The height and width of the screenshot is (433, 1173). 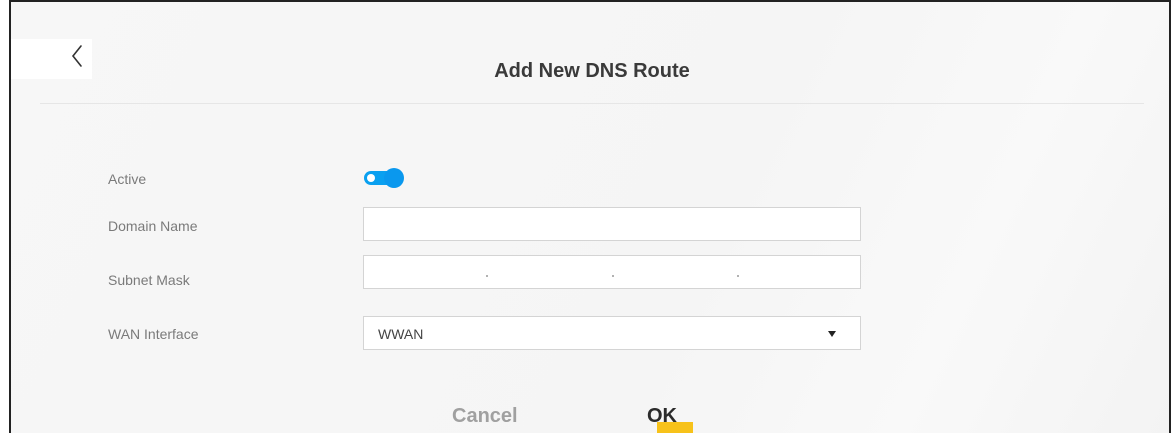 What do you see at coordinates (832, 334) in the screenshot?
I see `caret-down-icon` at bounding box center [832, 334].